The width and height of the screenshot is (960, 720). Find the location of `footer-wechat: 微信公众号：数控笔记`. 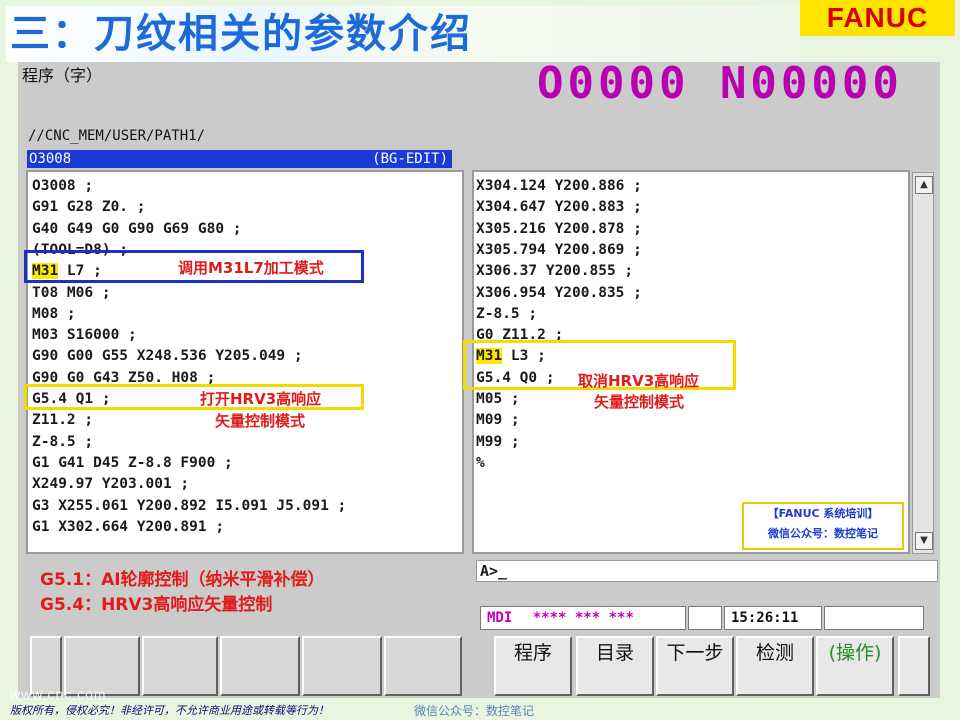

footer-wechat: 微信公众号：数控笔记 is located at coordinates (474, 711).